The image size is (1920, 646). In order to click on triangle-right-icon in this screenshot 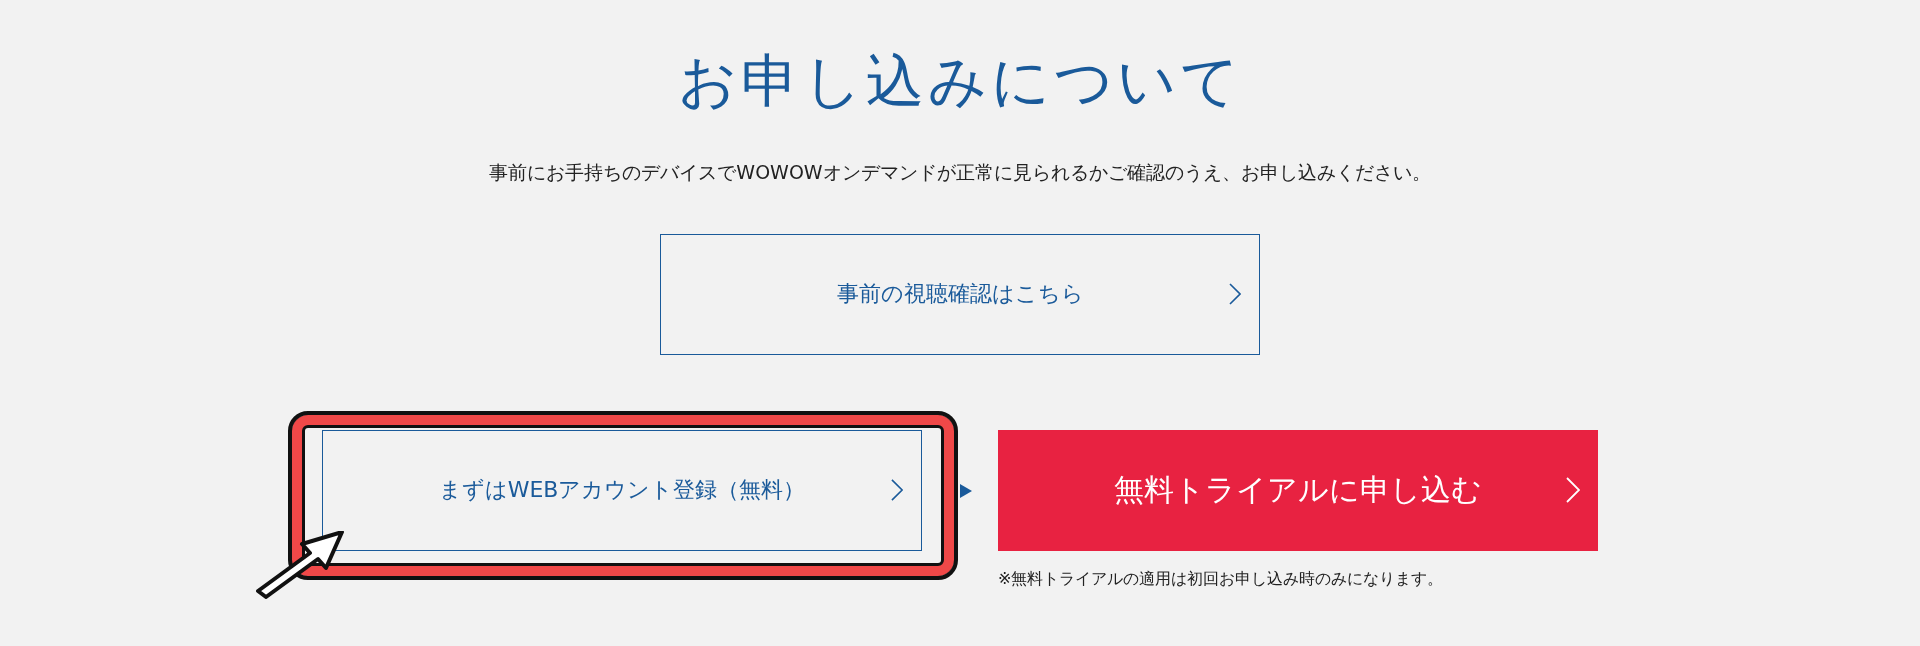, I will do `click(966, 490)`.